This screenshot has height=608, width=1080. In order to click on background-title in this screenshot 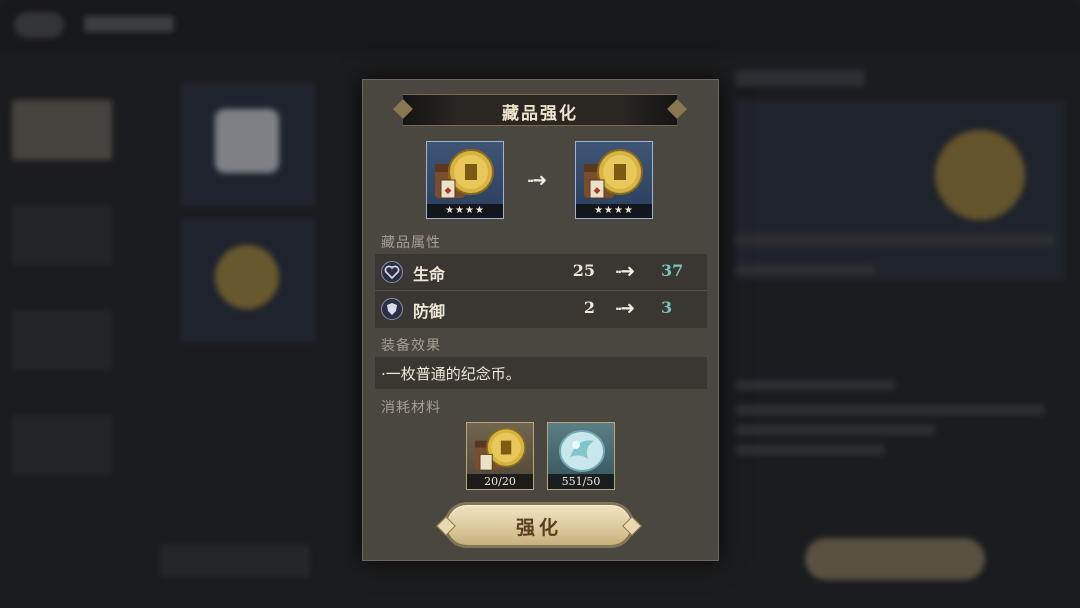, I will do `click(129, 24)`.